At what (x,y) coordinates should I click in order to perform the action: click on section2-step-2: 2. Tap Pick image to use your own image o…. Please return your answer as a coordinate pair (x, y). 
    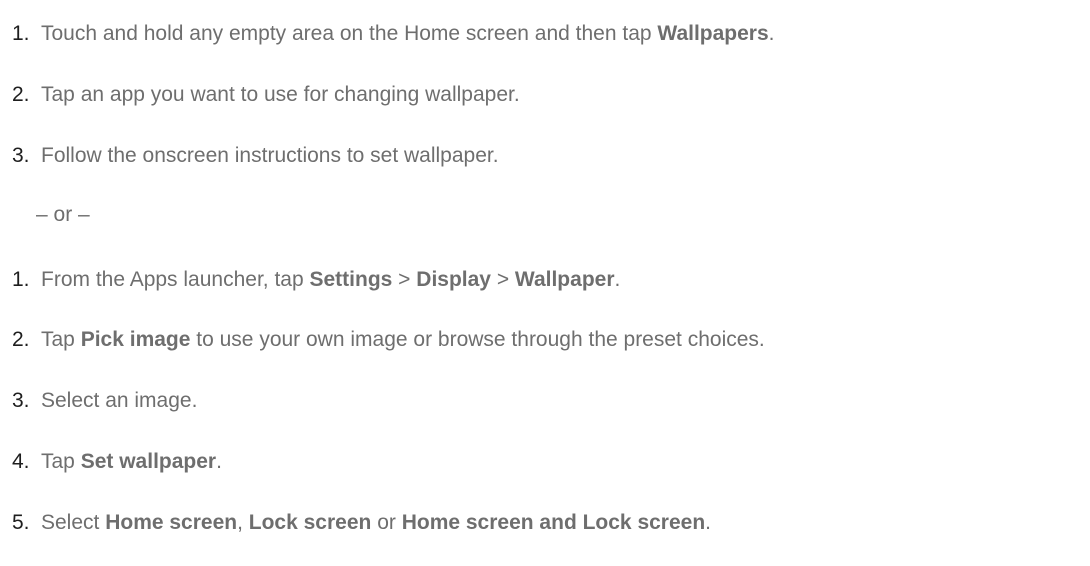
    Looking at the image, I should click on (388, 340).